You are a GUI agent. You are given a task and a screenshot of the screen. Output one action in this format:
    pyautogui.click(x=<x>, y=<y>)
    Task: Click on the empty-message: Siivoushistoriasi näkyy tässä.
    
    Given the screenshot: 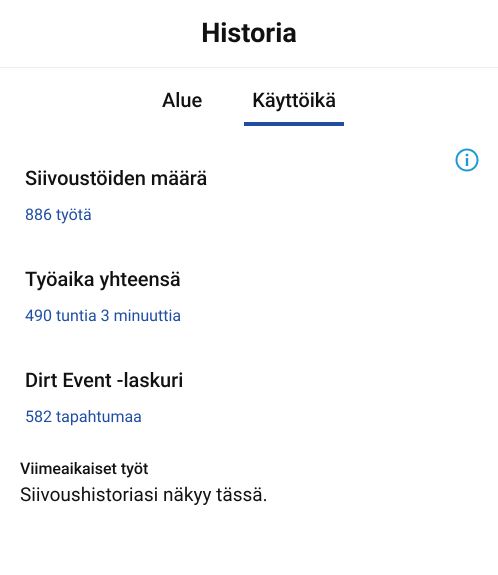 What is the action you would take?
    pyautogui.click(x=144, y=495)
    